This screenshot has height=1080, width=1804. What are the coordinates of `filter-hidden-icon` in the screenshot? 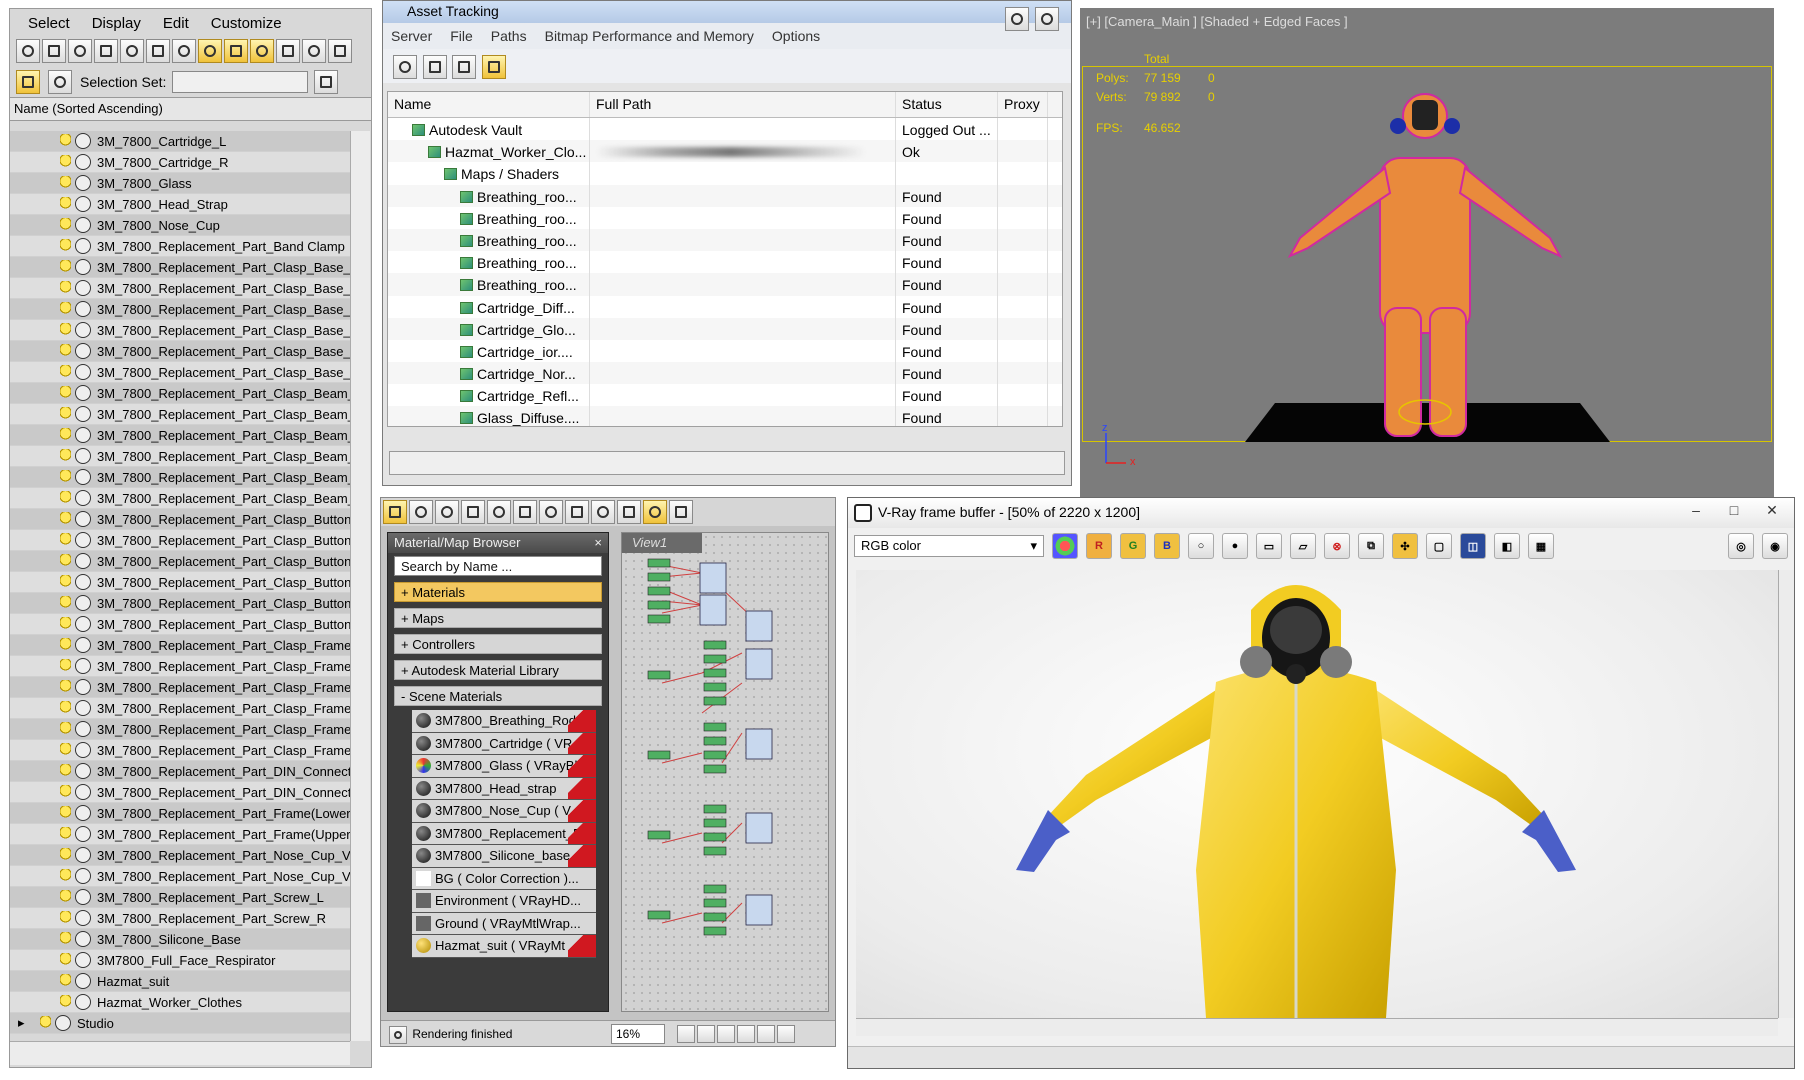 It's located at (314, 51).